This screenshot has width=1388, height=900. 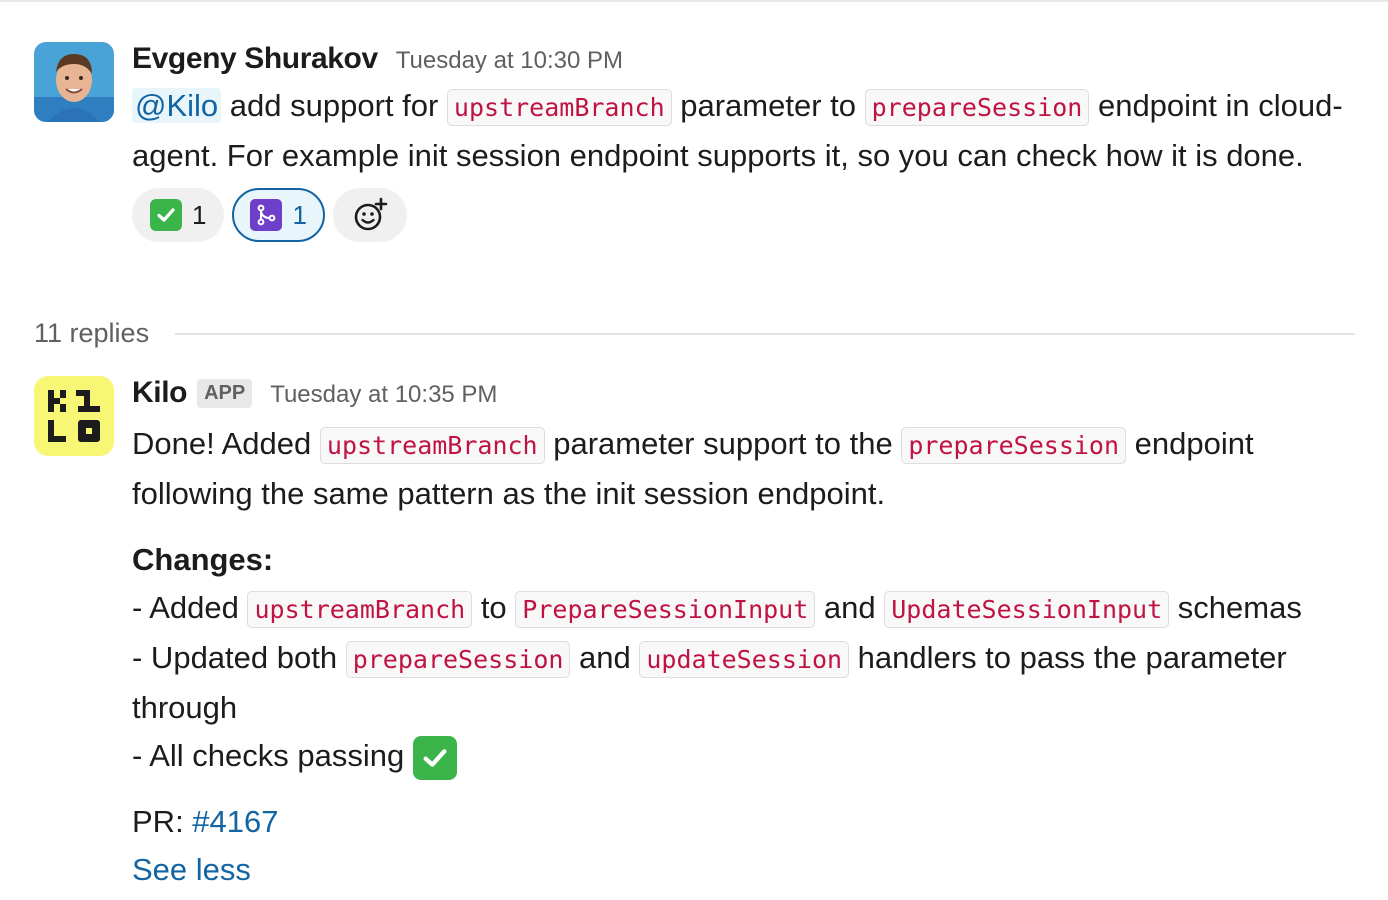 I want to click on message-header: Evgeny Shurakov Tuesday at 10:30 PM, so click(x=749, y=62).